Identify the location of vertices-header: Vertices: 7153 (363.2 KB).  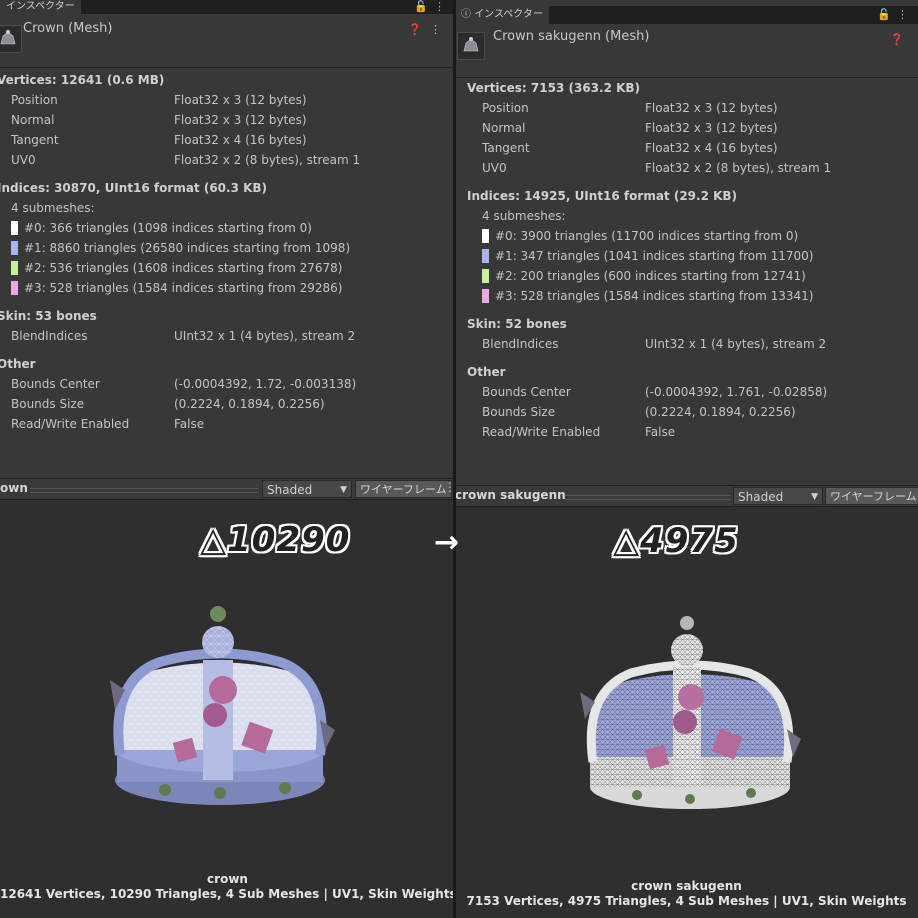
(554, 88).